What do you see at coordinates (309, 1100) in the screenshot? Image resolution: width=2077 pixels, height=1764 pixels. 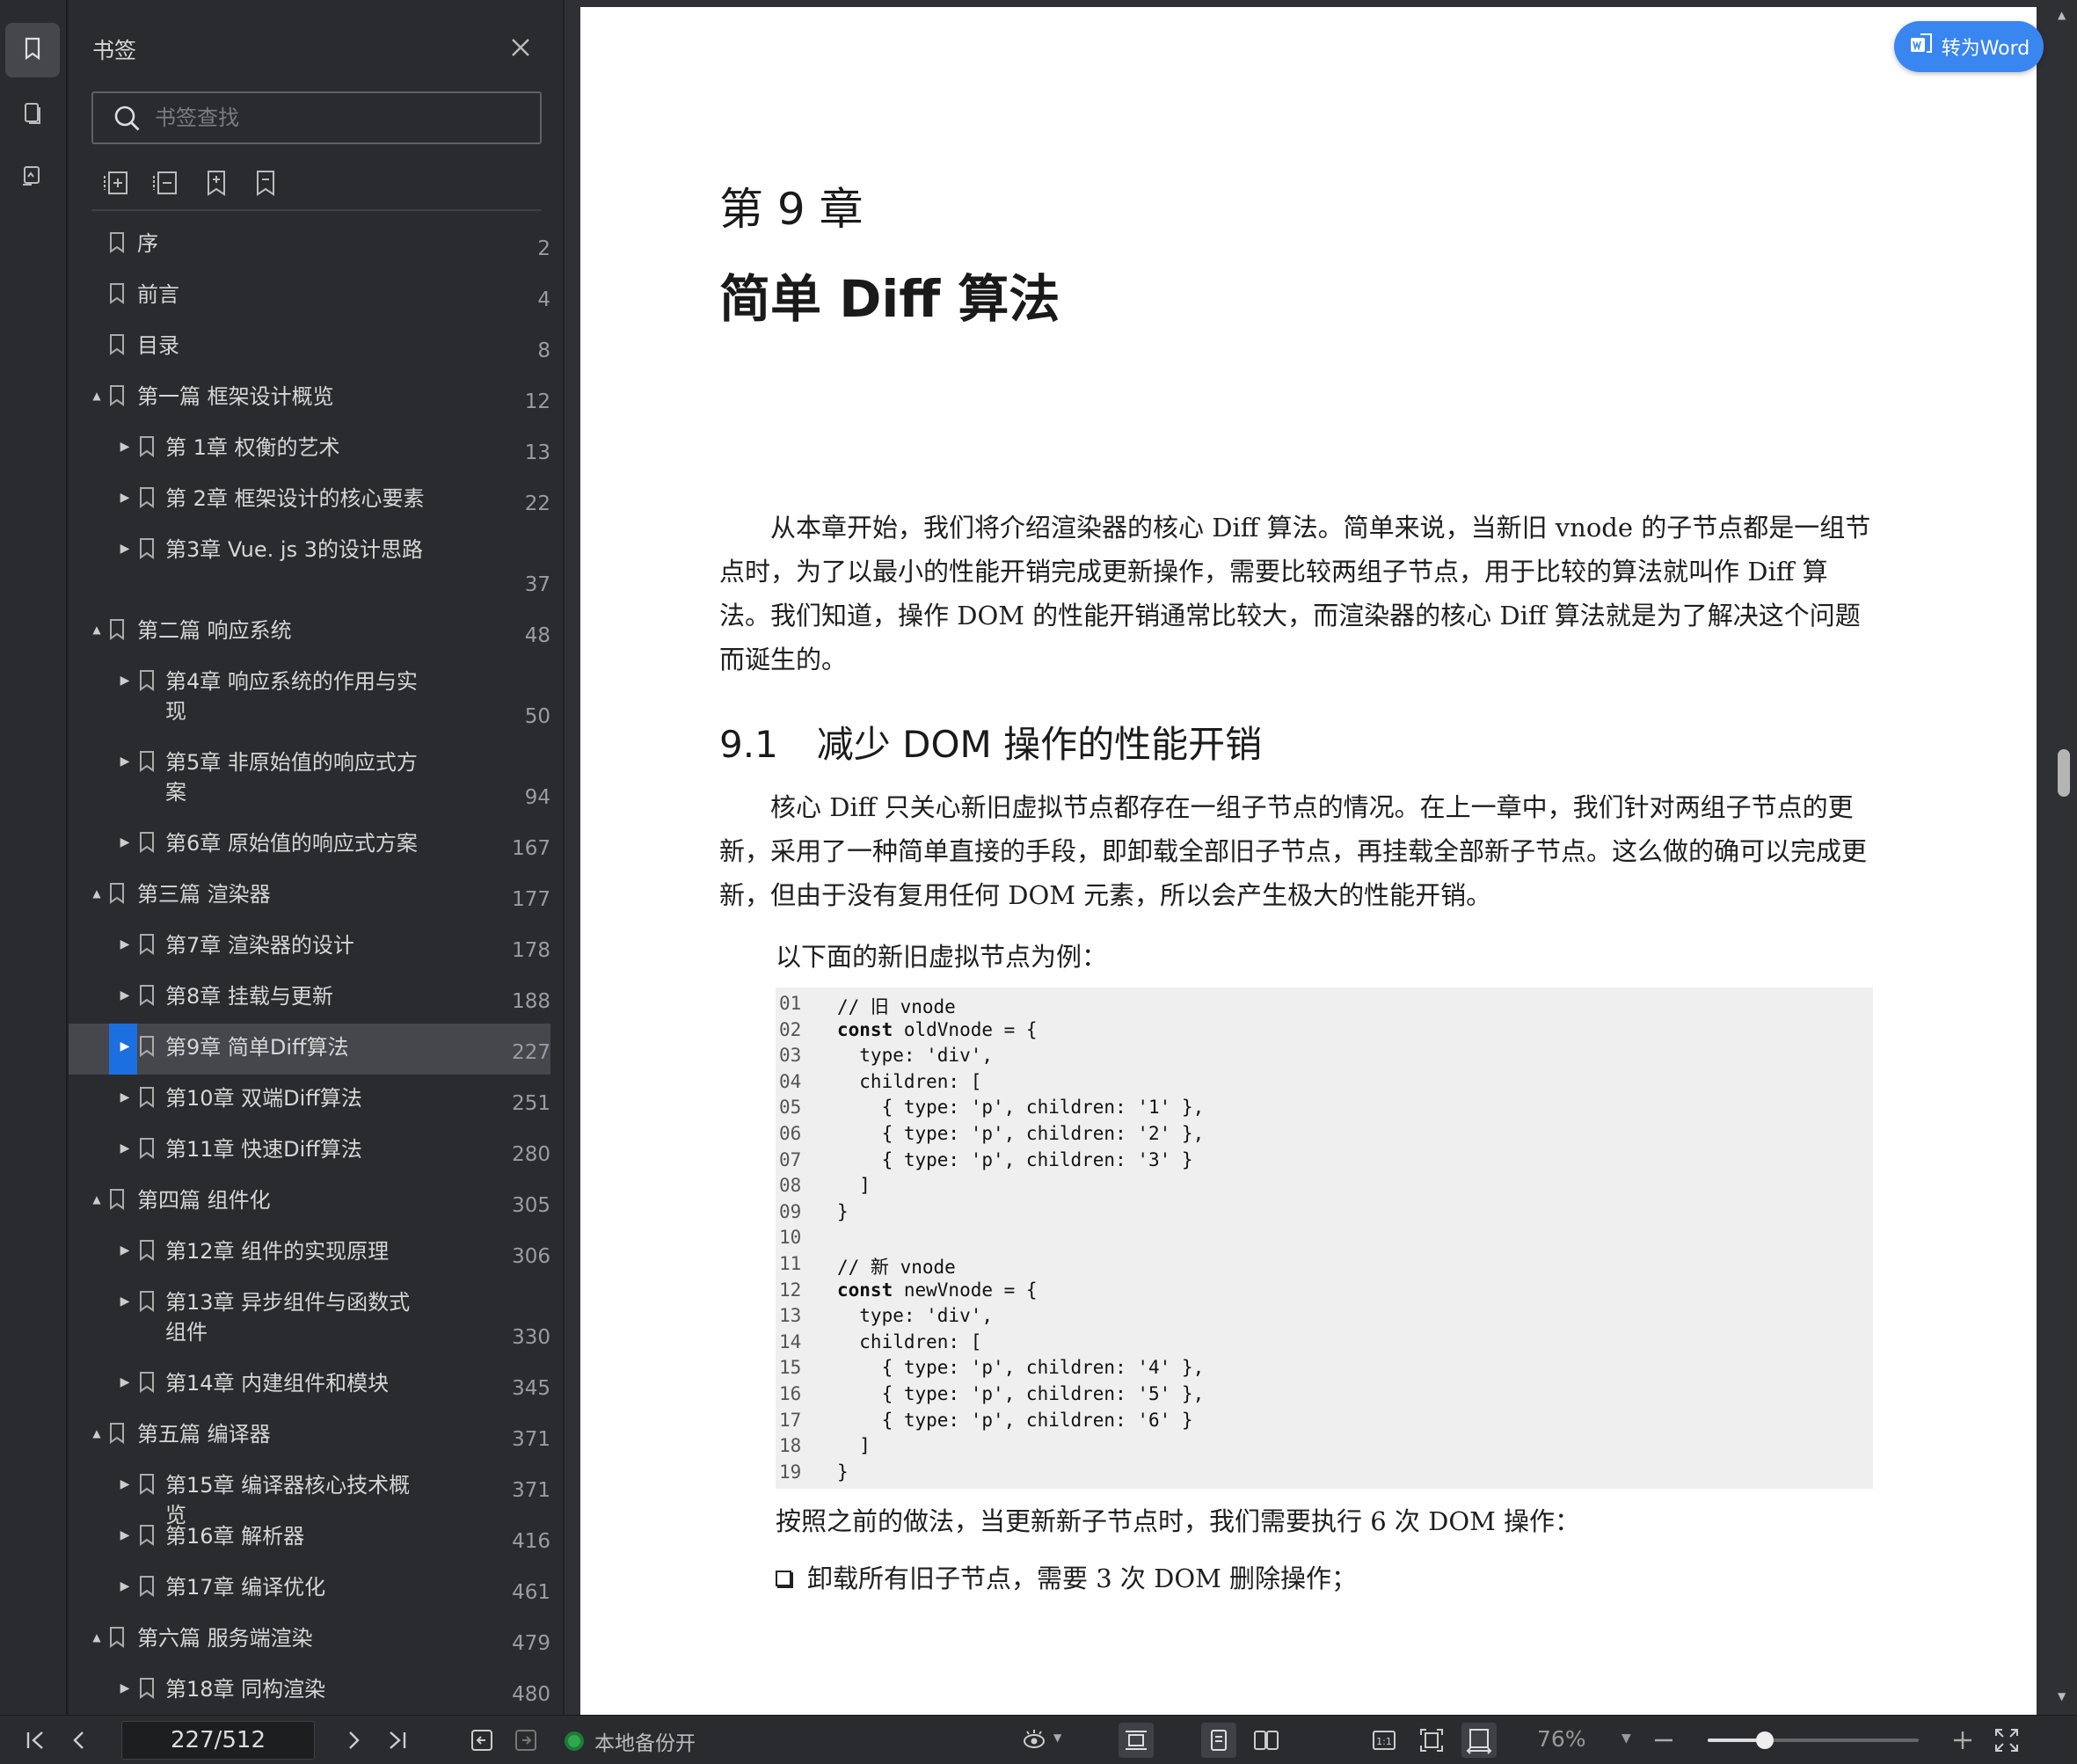 I see `bookmark-item: ▶ 第10章 双端Diff算法 251` at bounding box center [309, 1100].